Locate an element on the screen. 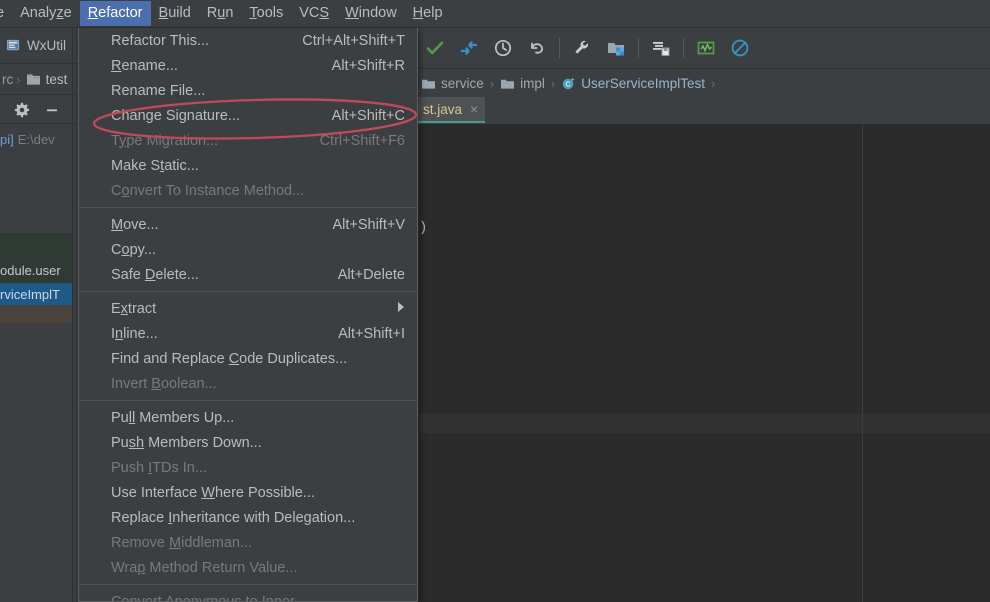  breadcrumb-item-userserviceimpltest: C UserServiceImplTest is located at coordinates (633, 83).